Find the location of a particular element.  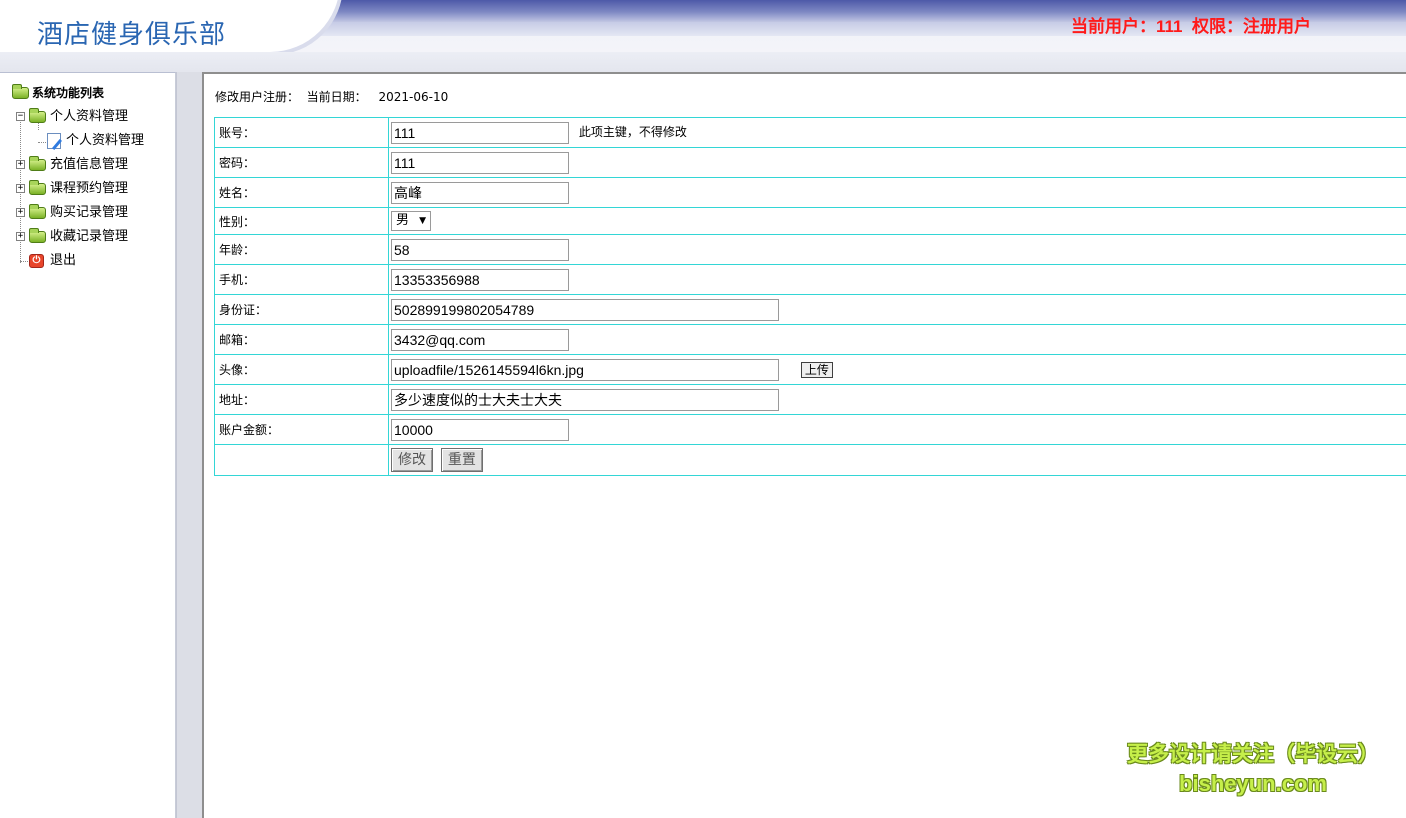

frame-splitter is located at coordinates (189, 445).